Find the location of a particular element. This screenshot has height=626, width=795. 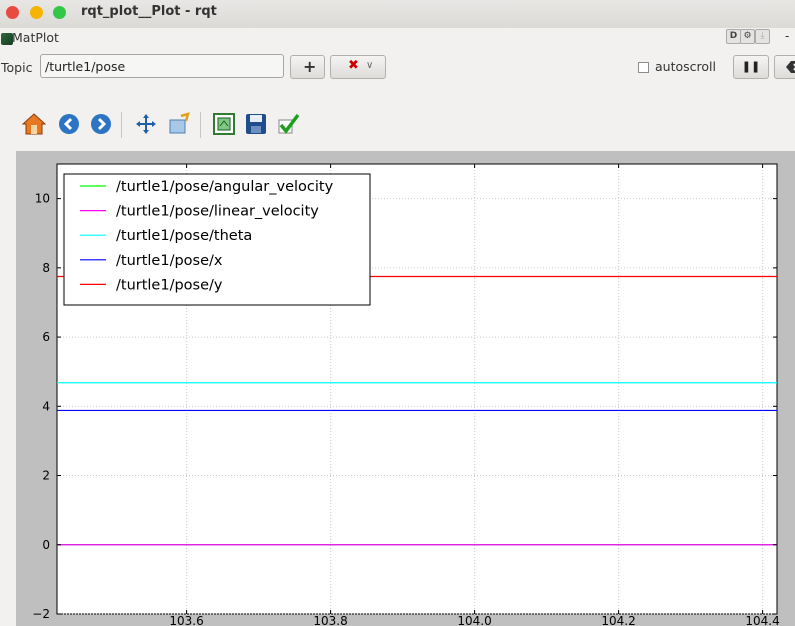

edit-curves-icon is located at coordinates (288, 124).